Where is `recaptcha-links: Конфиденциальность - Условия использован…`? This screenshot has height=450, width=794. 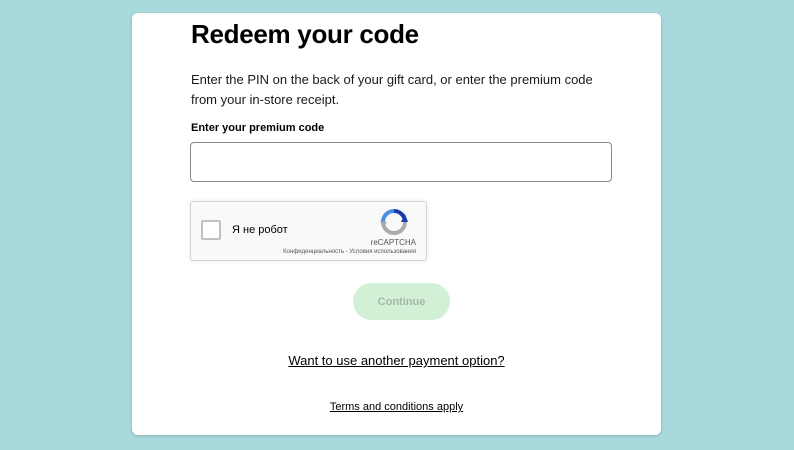 recaptcha-links: Конфиденциальность - Условия использован… is located at coordinates (349, 252).